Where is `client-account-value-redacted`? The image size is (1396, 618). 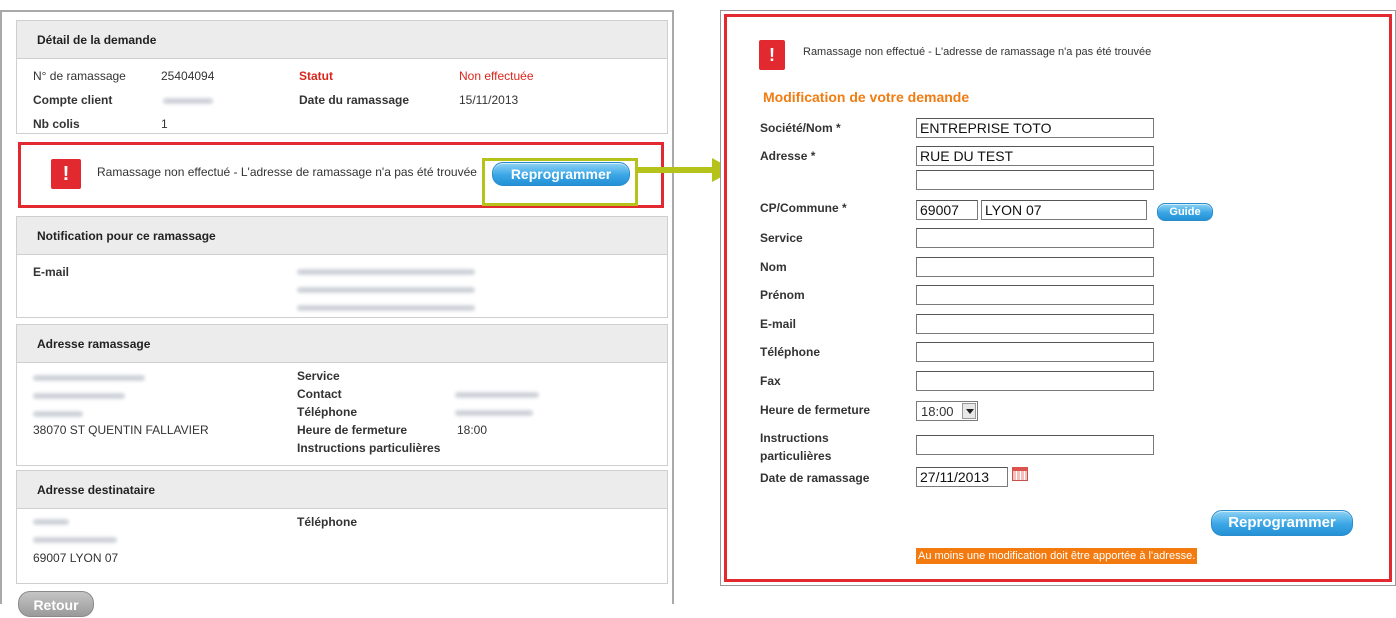 client-account-value-redacted is located at coordinates (188, 101).